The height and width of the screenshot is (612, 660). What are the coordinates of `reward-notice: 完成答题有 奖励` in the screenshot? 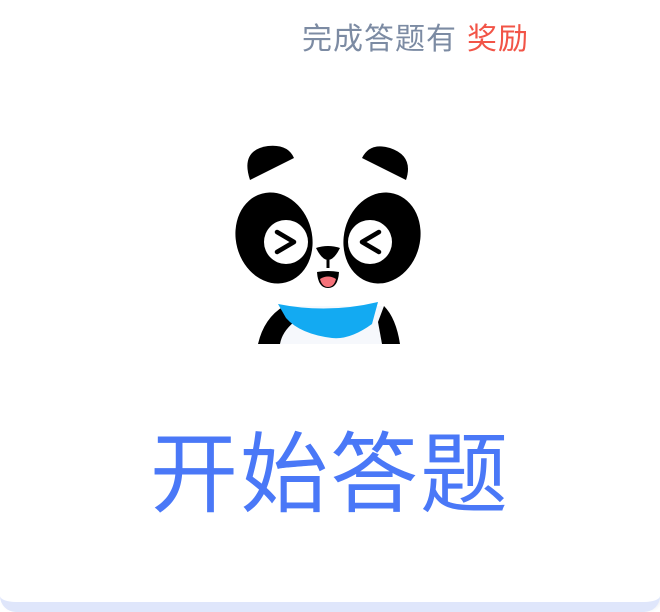 It's located at (415, 40).